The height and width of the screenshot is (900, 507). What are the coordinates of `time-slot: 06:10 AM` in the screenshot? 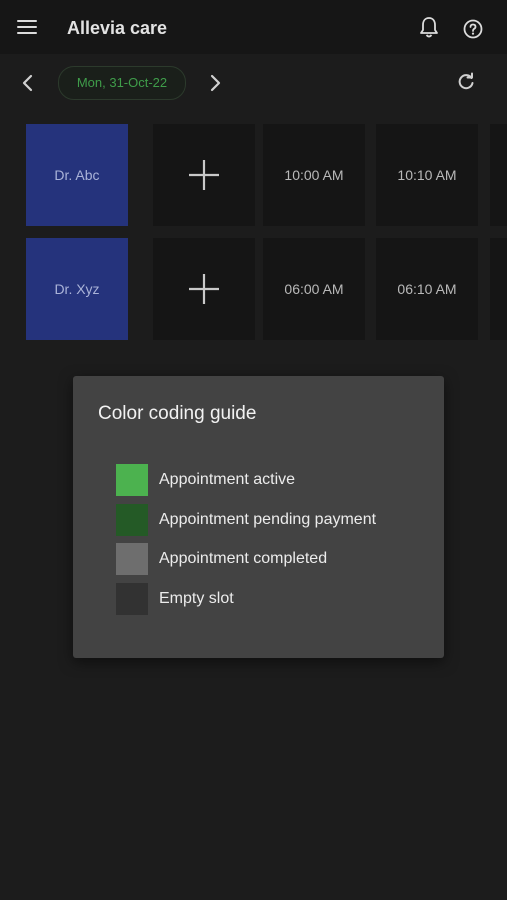 It's located at (427, 289).